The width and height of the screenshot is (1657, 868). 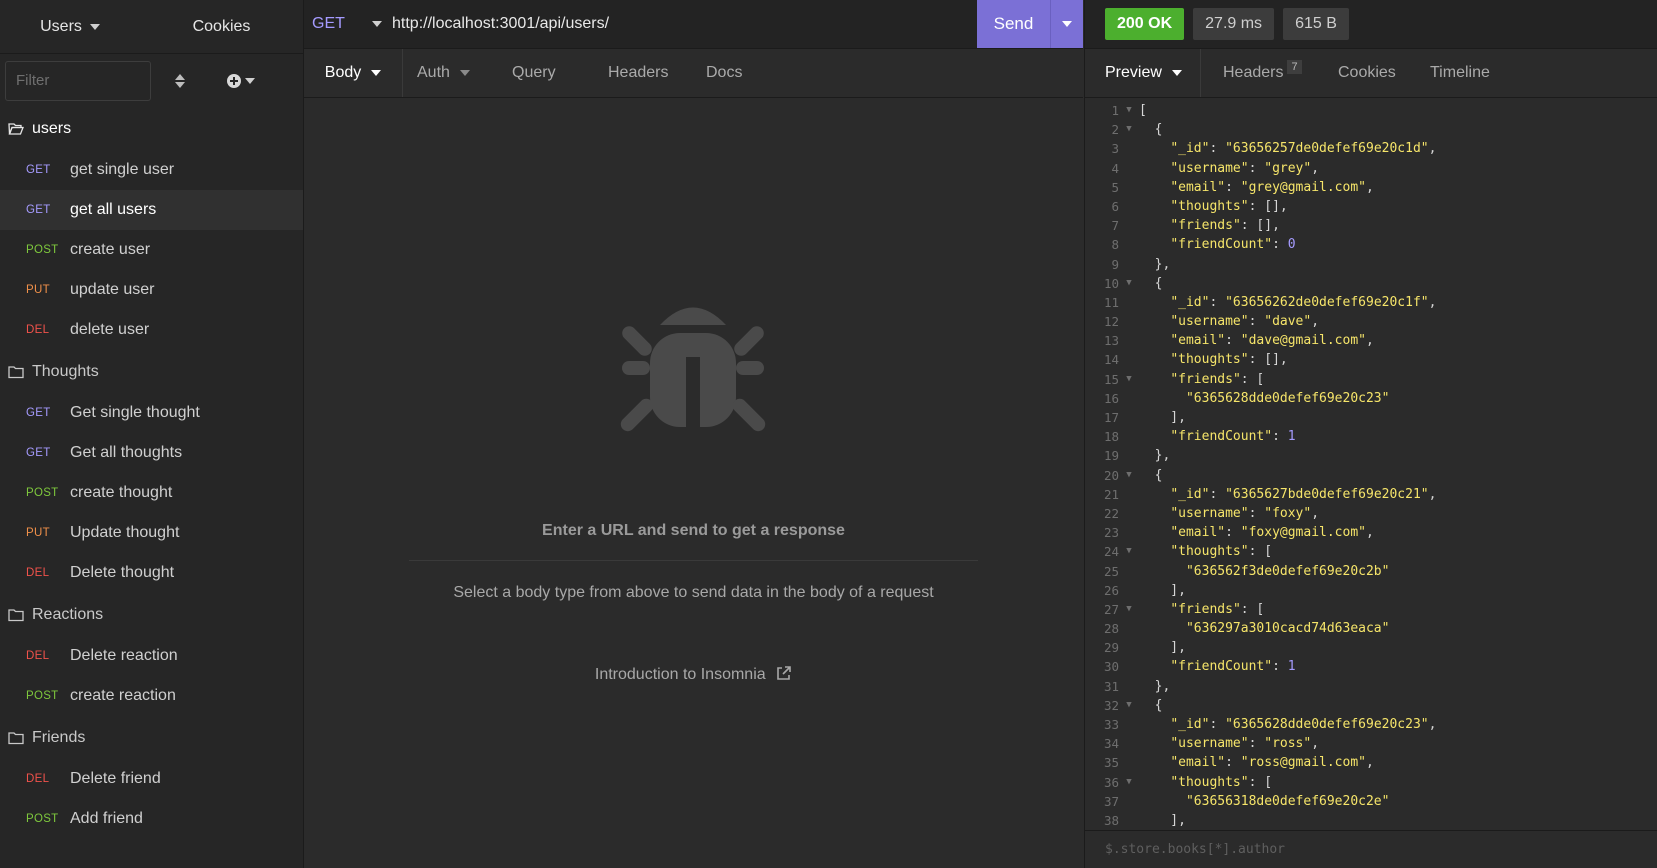 I want to click on code-line: 1 ▼[, so click(x=1371, y=110).